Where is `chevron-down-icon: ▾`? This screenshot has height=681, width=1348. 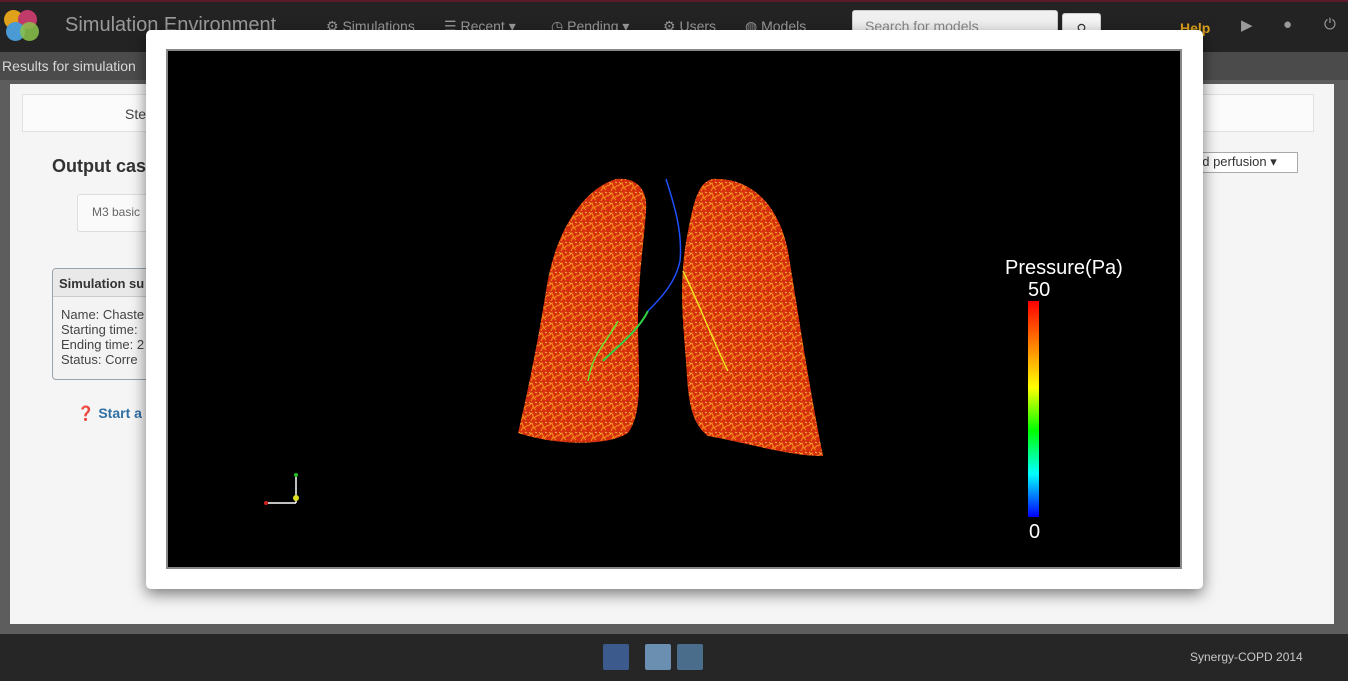 chevron-down-icon: ▾ is located at coordinates (1273, 161).